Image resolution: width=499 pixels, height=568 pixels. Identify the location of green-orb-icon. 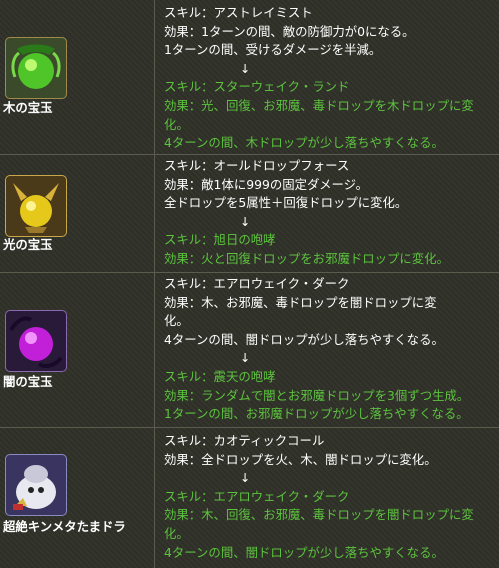
(36, 68).